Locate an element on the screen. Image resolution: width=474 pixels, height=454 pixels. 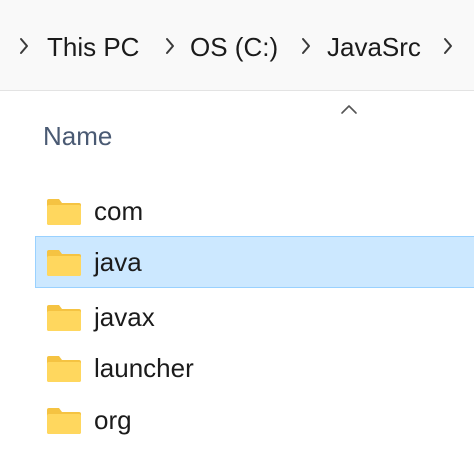
breadcrumb-item-os-c: OS (C:) is located at coordinates (234, 47).